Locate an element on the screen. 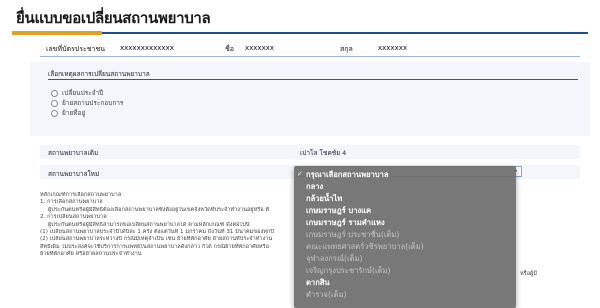  old-hospital-value: เปาโล โชคชัย 4 is located at coordinates (323, 153).